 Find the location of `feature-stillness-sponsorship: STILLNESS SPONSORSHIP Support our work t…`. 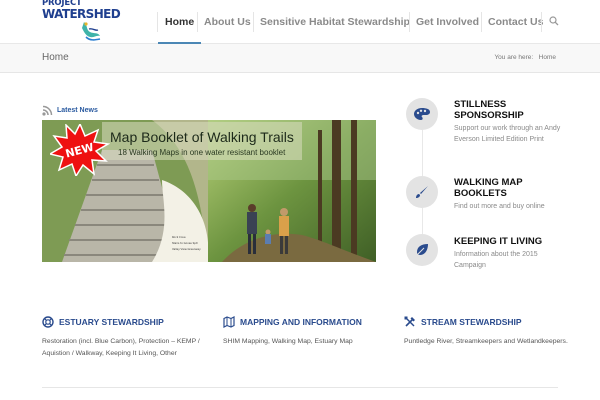

feature-stillness-sponsorship: STILLNESS SPONSORSHIP Support our work t… is located at coordinates (486, 128).